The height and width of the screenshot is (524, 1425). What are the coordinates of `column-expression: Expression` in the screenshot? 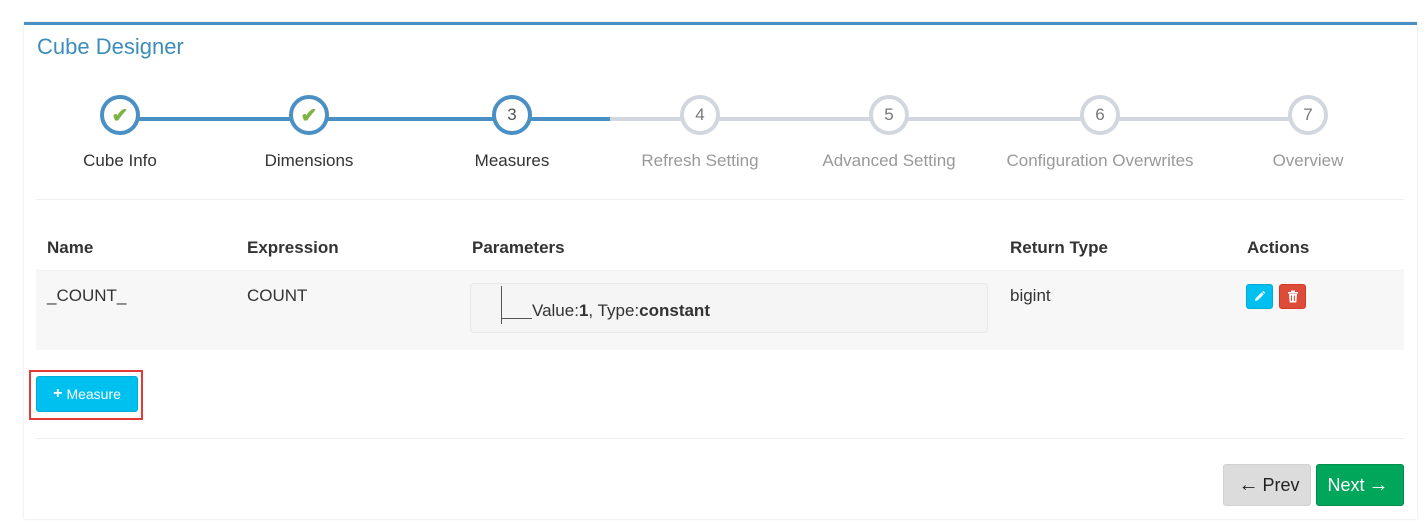 It's located at (293, 247).